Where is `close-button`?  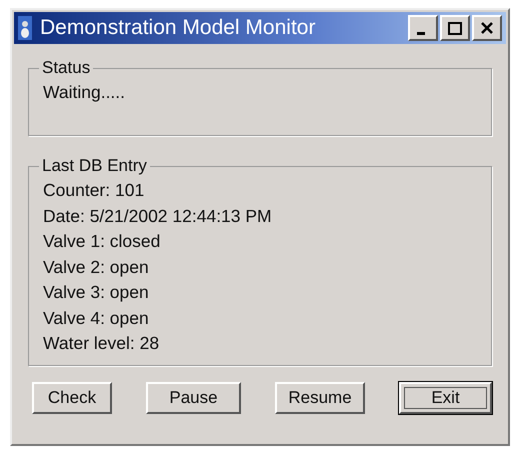
close-button is located at coordinates (487, 28).